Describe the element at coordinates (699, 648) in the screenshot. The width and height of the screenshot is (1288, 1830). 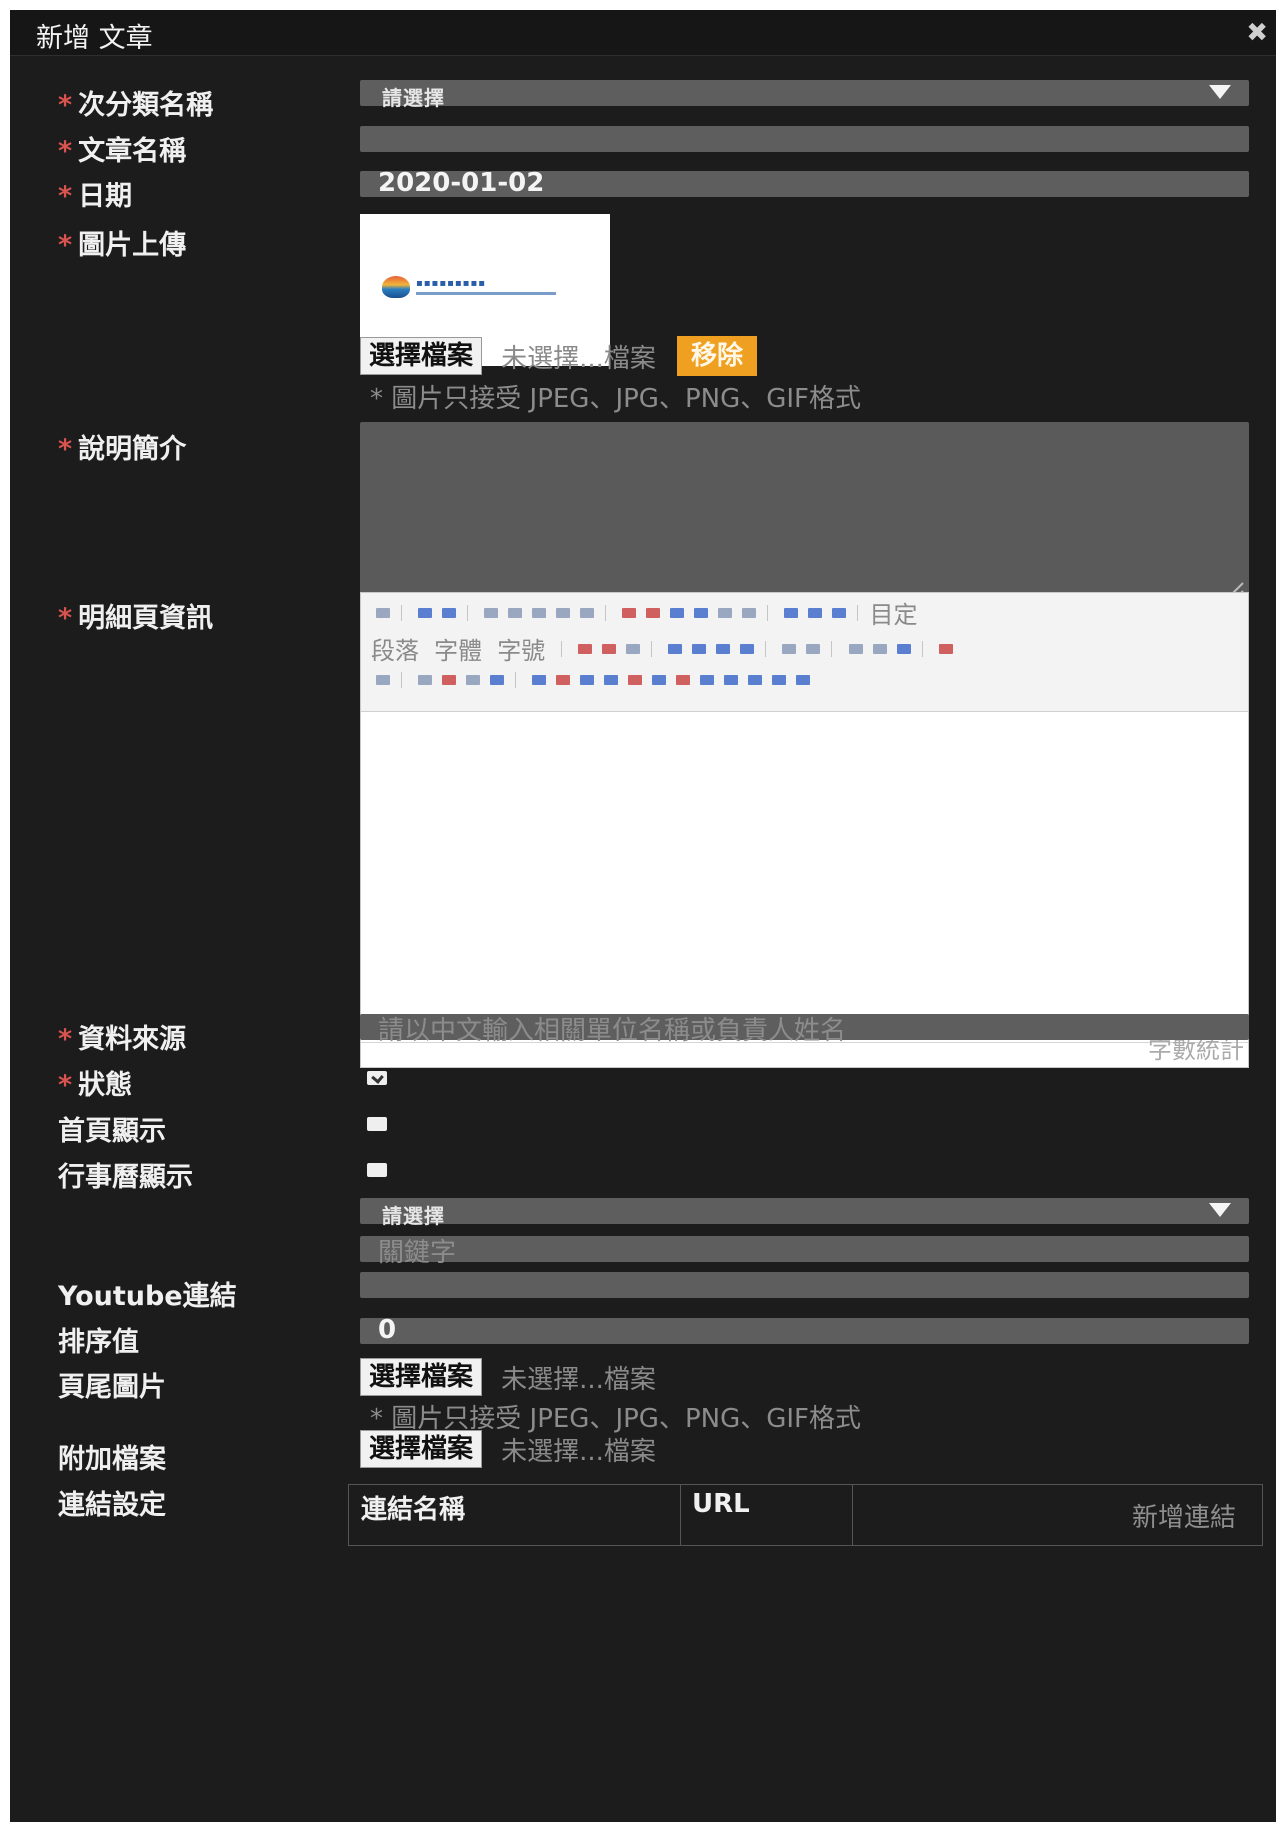
I see `align-center-icon` at that location.